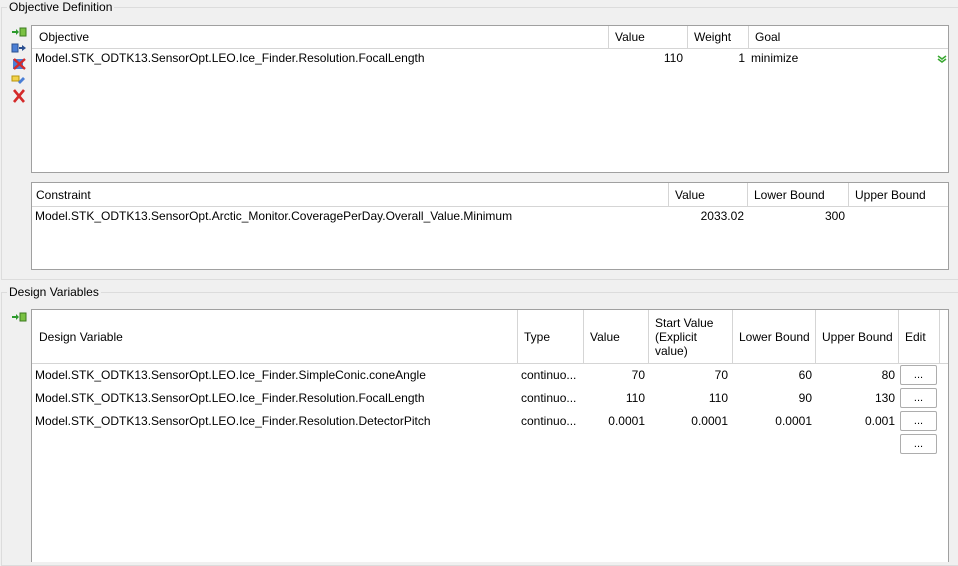 This screenshot has height=566, width=958. Describe the element at coordinates (888, 375) in the screenshot. I see `dv-upper-bound-cell: 80` at that location.